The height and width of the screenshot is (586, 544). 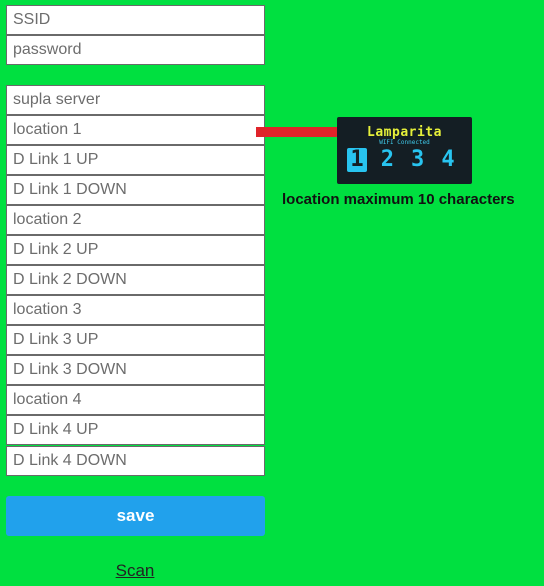 I want to click on scan-link: Scan, so click(x=135, y=571).